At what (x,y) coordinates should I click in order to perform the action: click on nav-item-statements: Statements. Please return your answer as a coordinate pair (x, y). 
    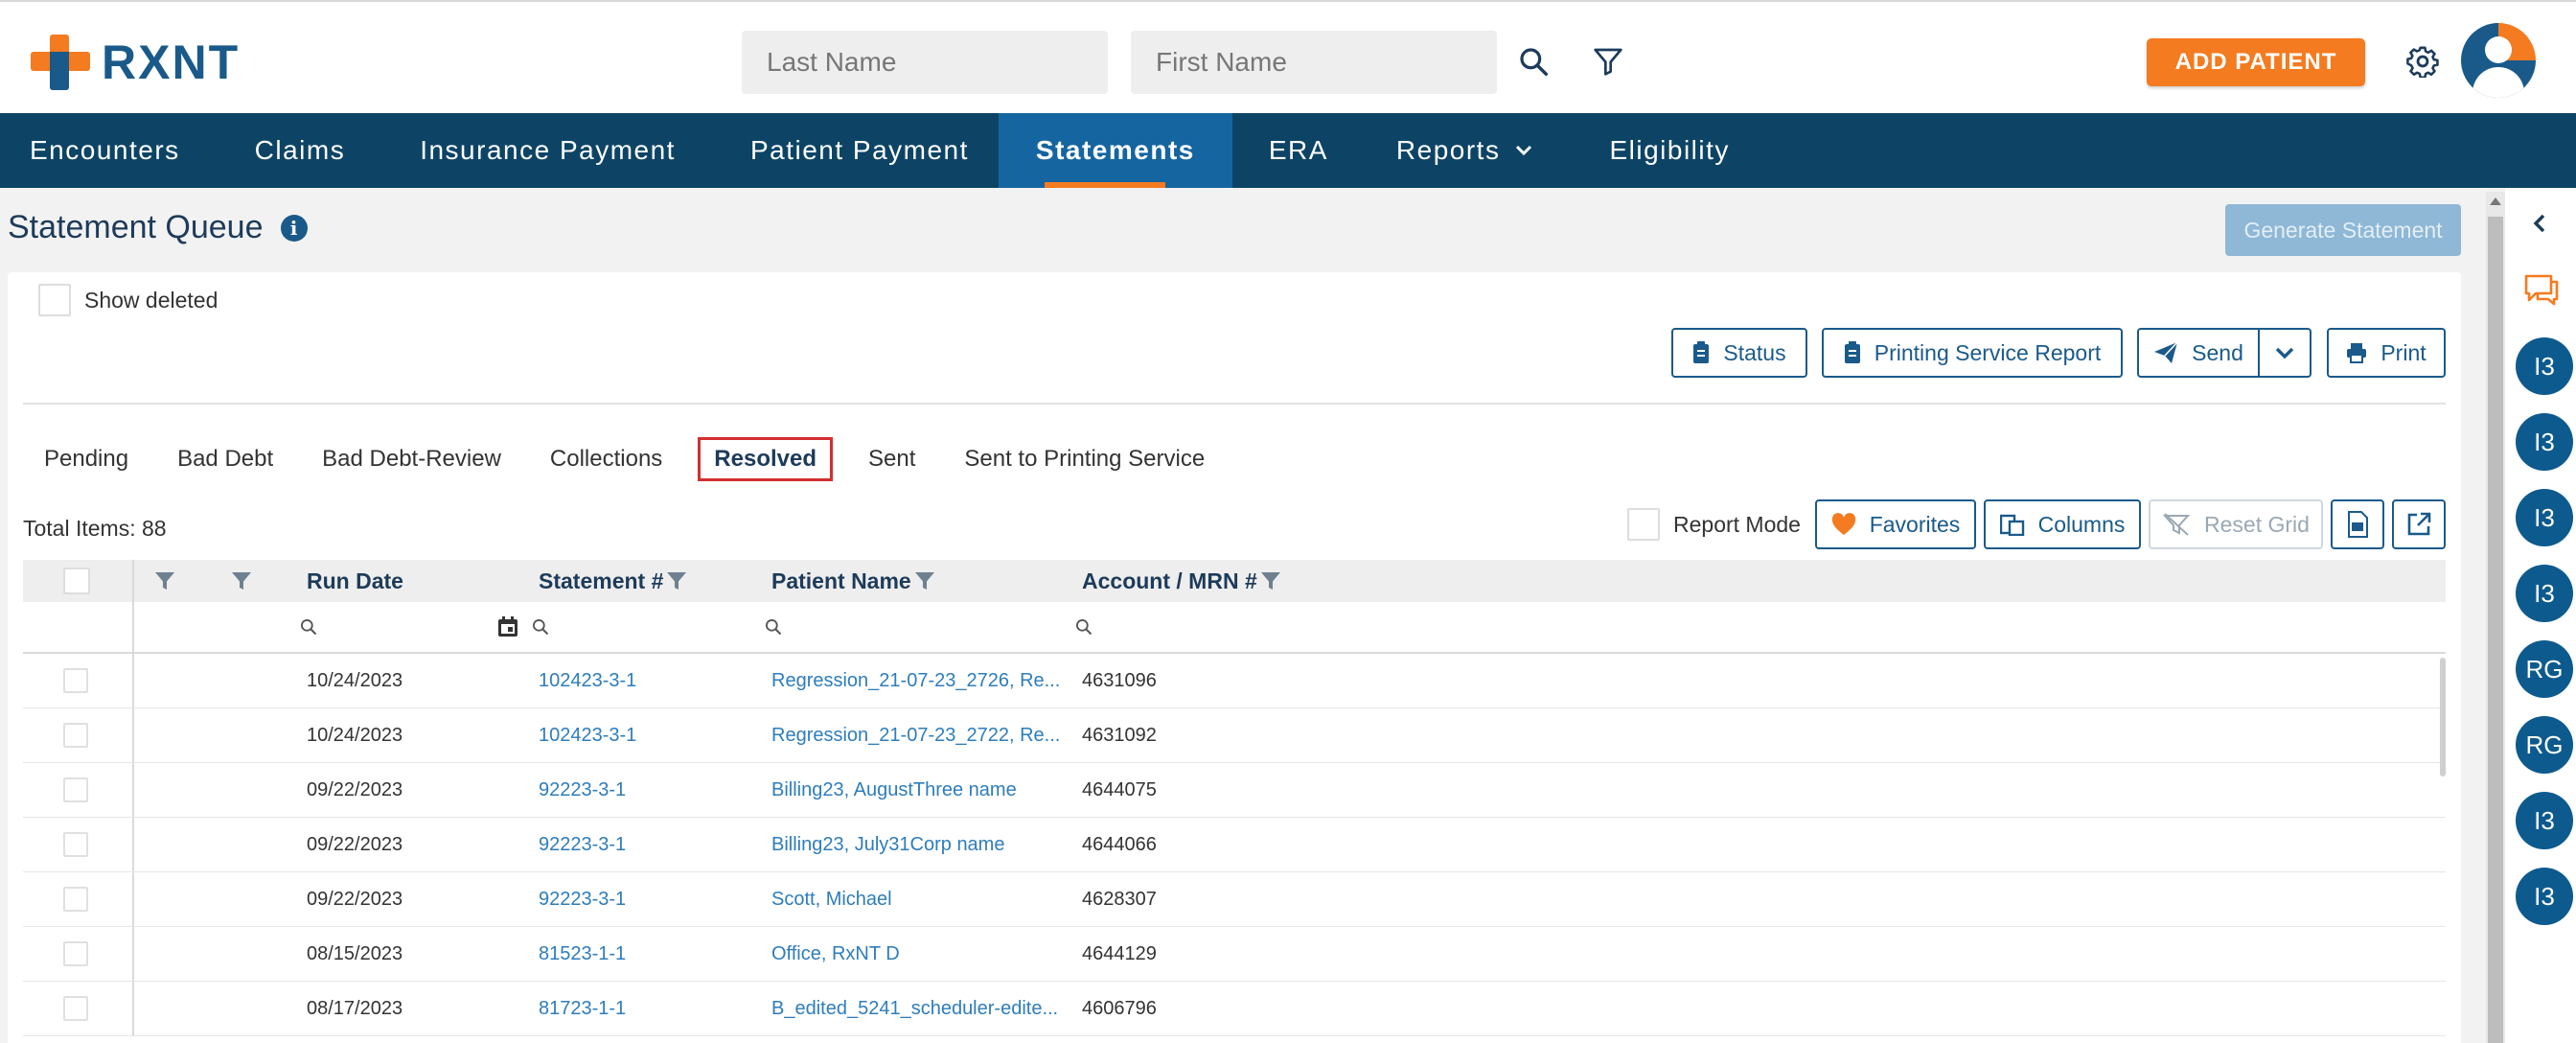
    Looking at the image, I should click on (1115, 150).